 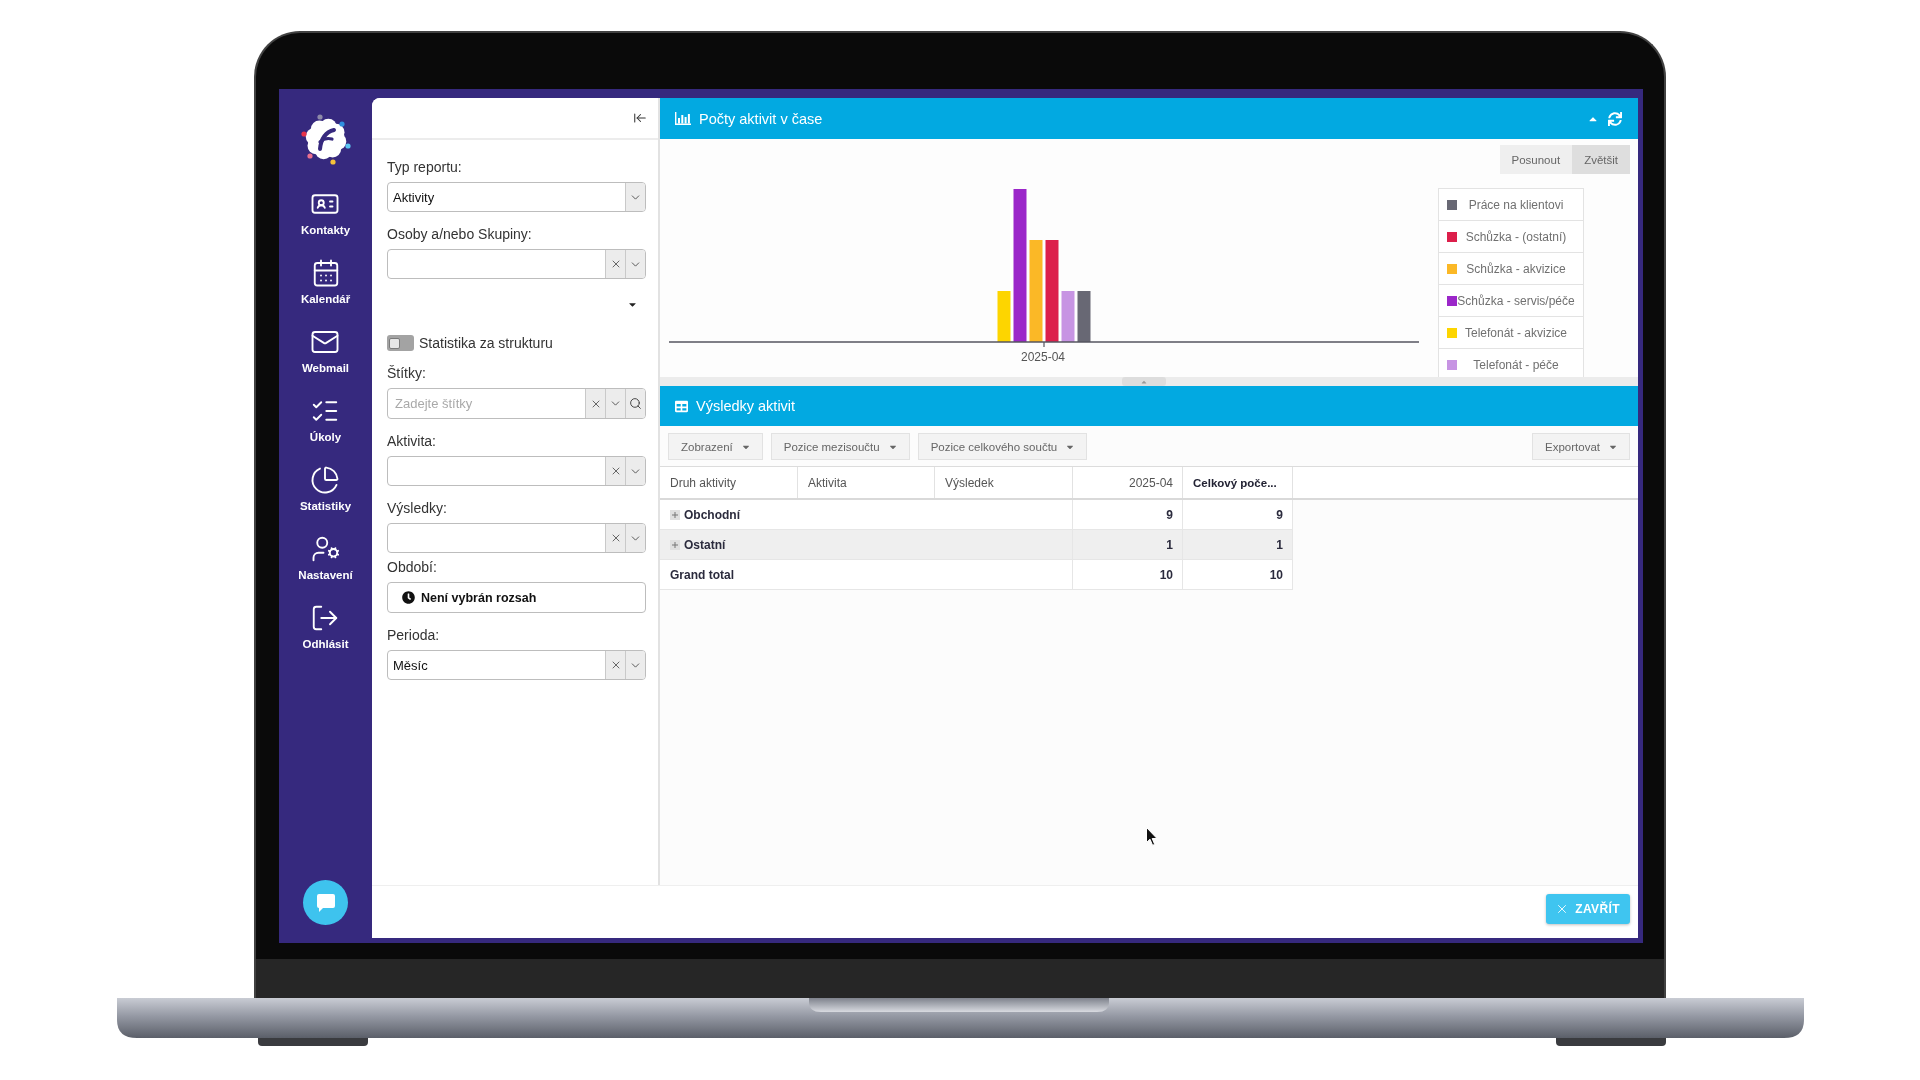 I want to click on field-label: Výsledky:, so click(x=417, y=508).